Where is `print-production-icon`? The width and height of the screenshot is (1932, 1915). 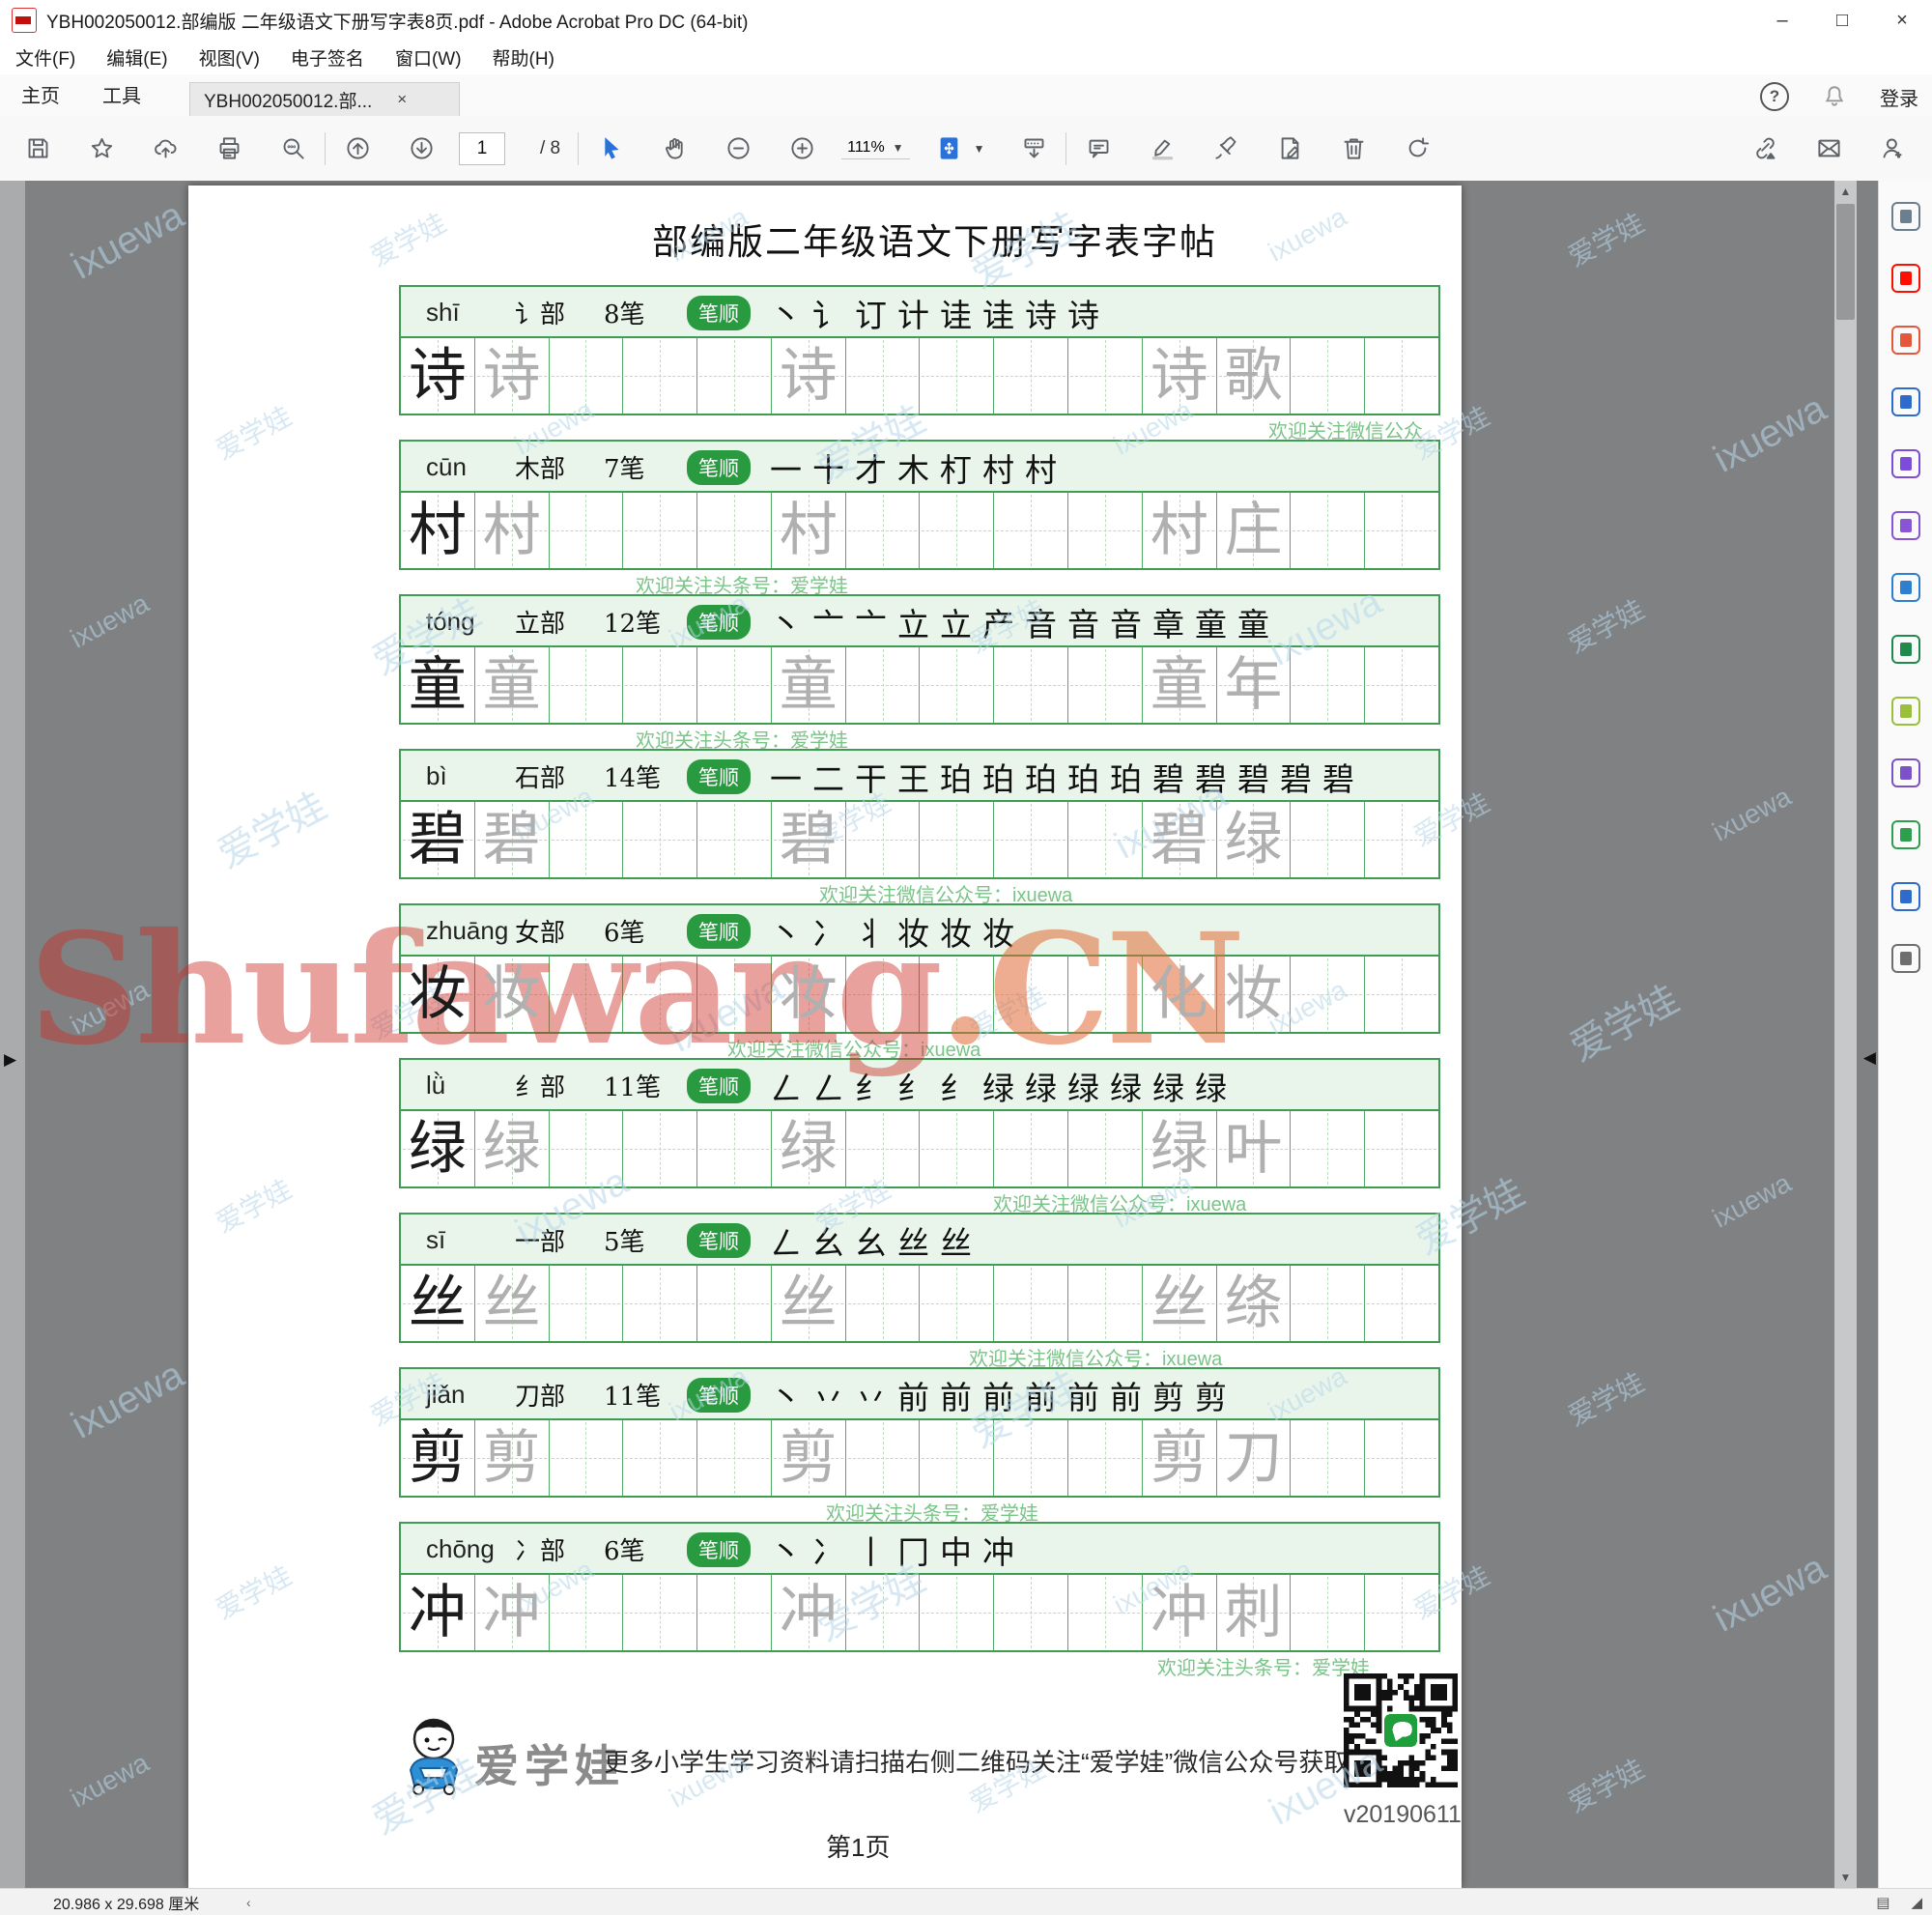 print-production-icon is located at coordinates (1905, 835).